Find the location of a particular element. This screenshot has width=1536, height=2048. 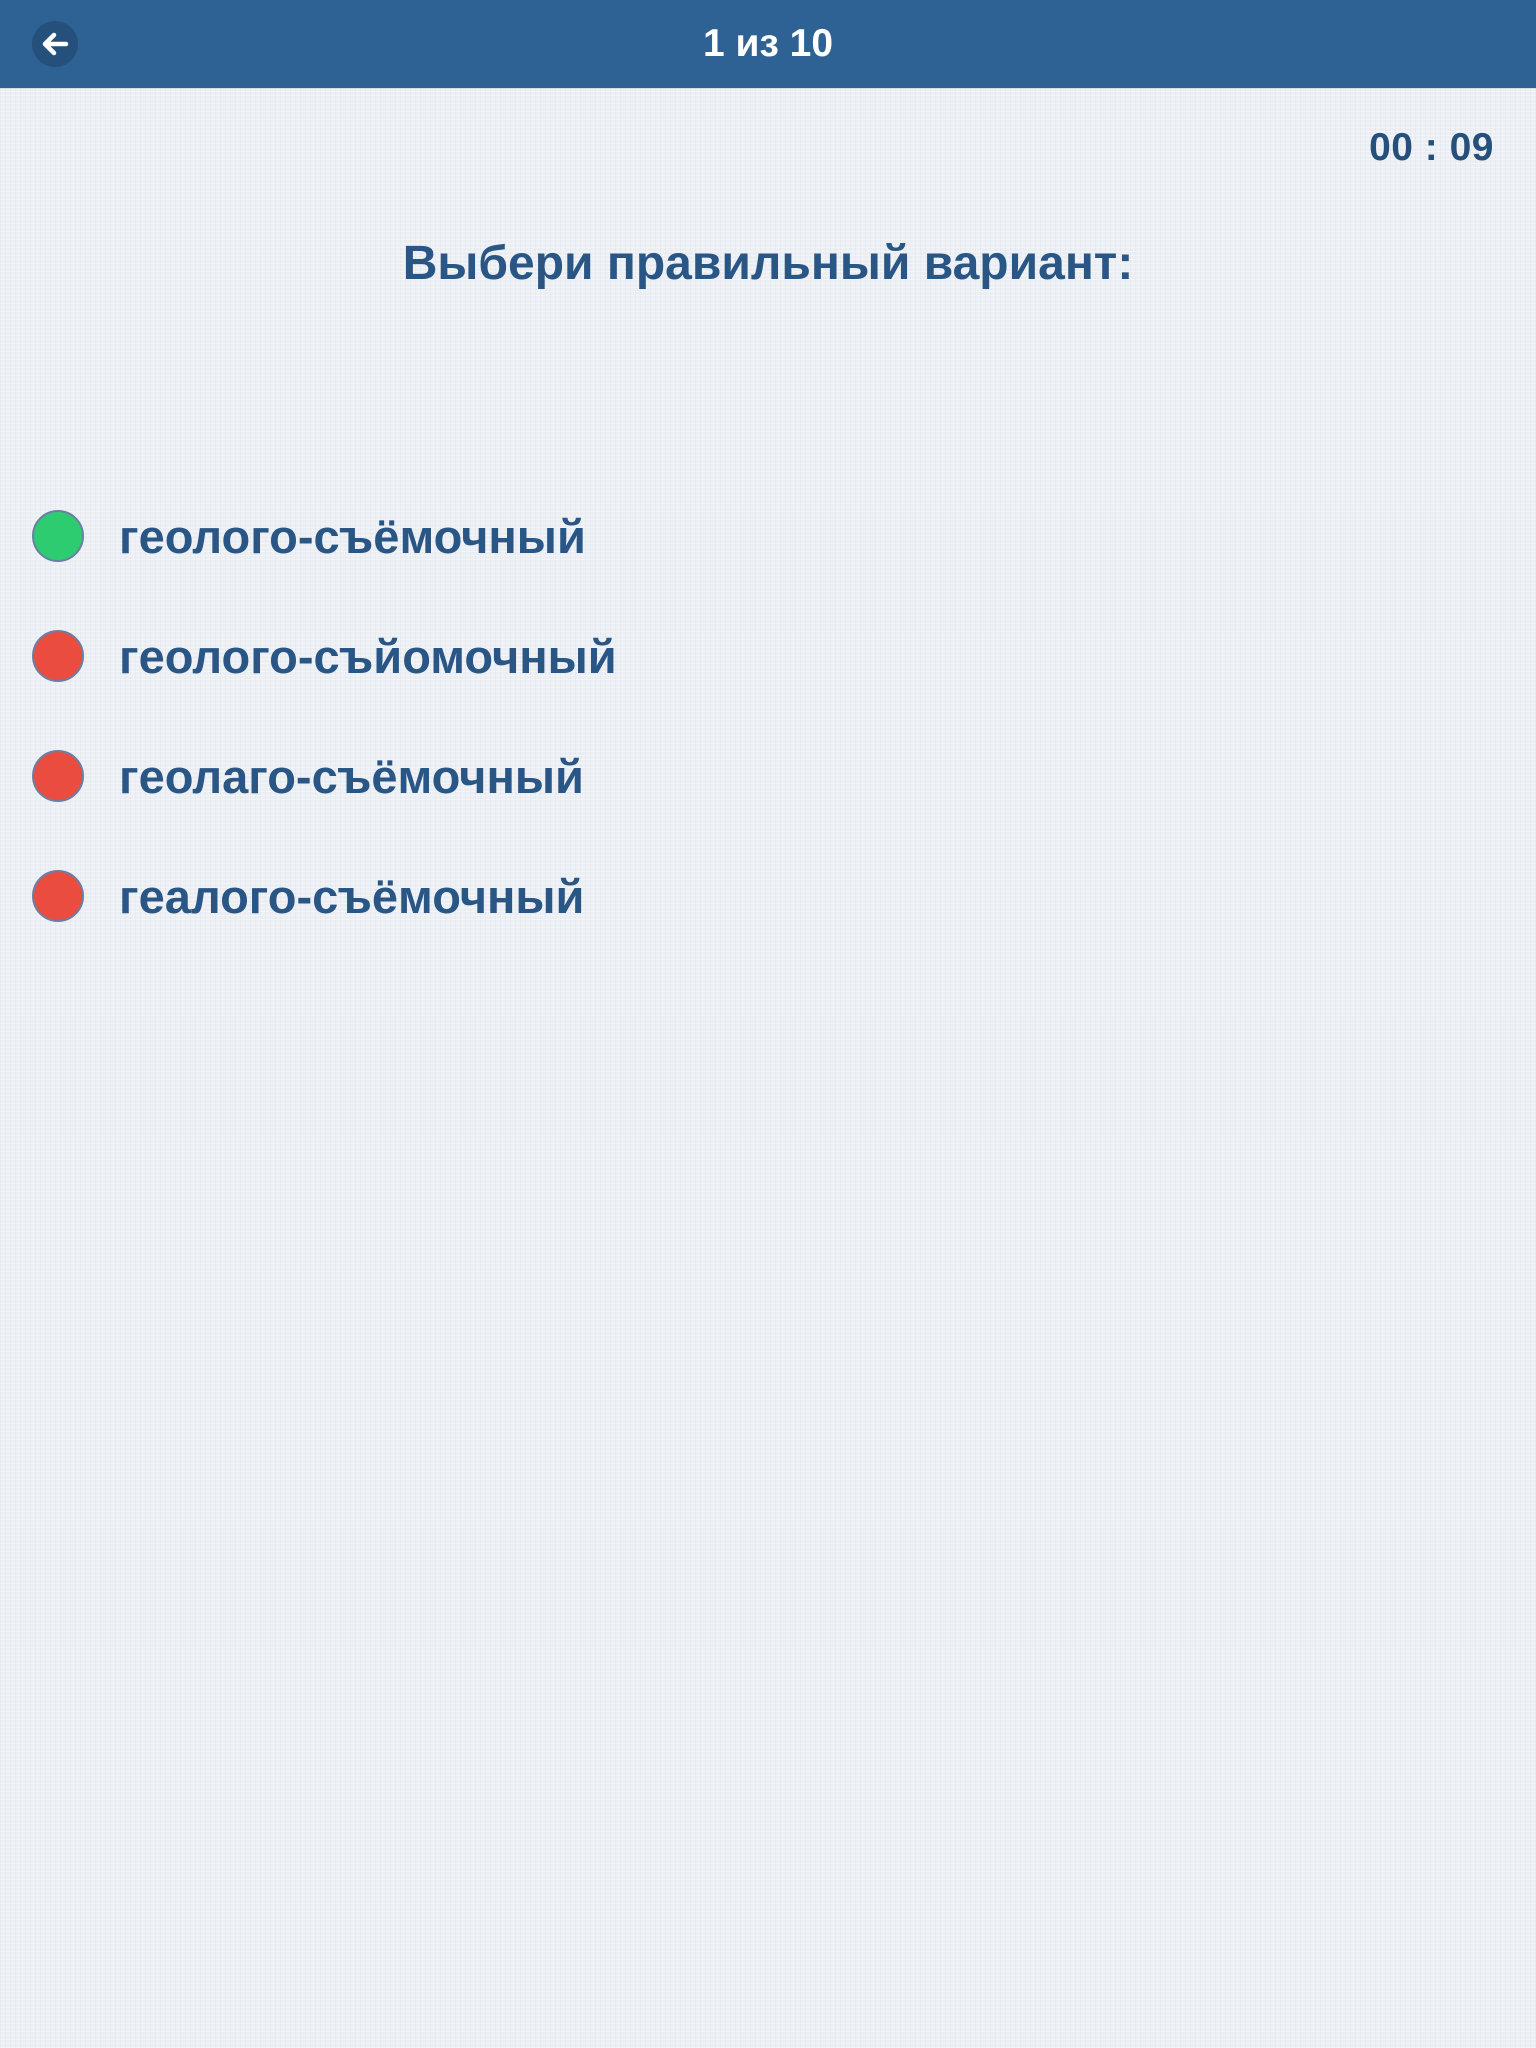

timer: 00 : 09 is located at coordinates (1431, 147).